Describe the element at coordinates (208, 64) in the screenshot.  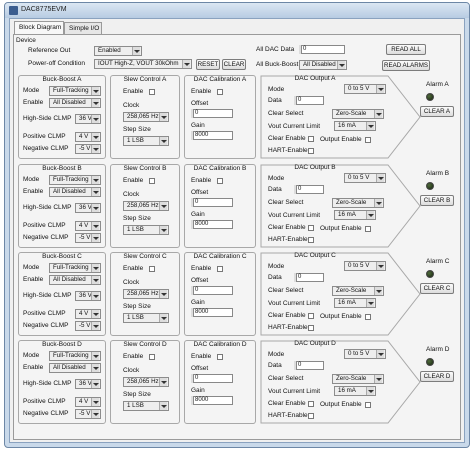
I see `reset-button: RESET` at that location.